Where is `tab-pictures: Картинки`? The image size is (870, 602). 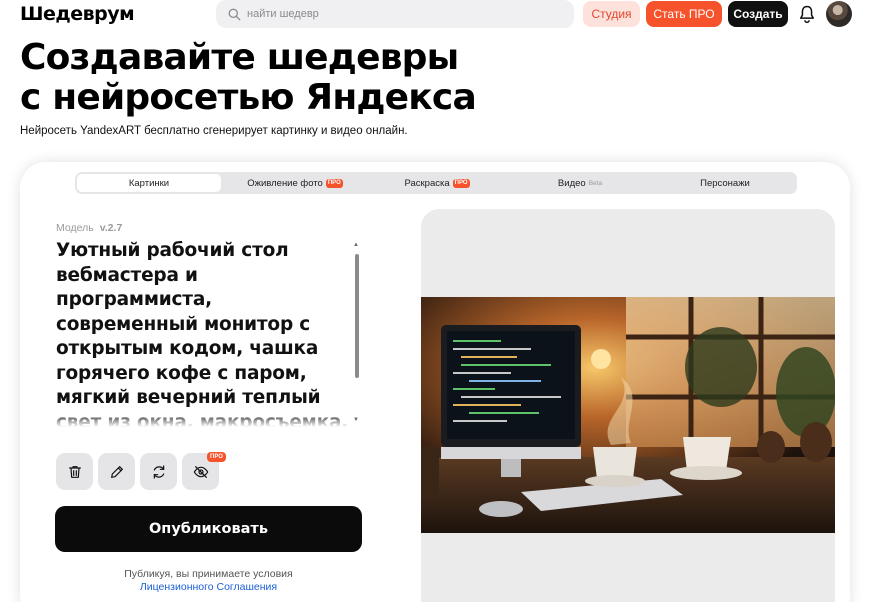 tab-pictures: Картинки is located at coordinates (149, 183).